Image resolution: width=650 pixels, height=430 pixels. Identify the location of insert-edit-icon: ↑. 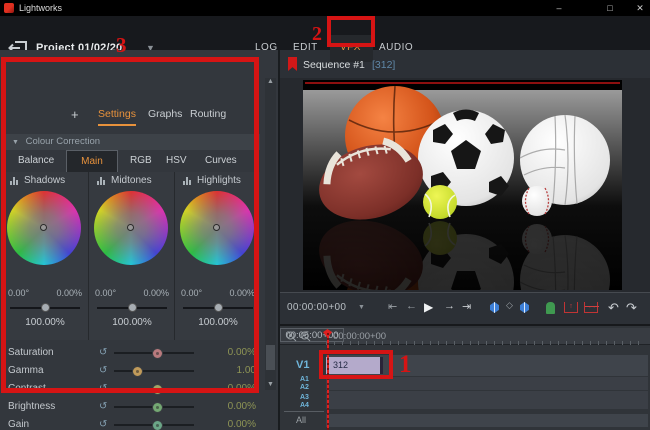
(571, 307).